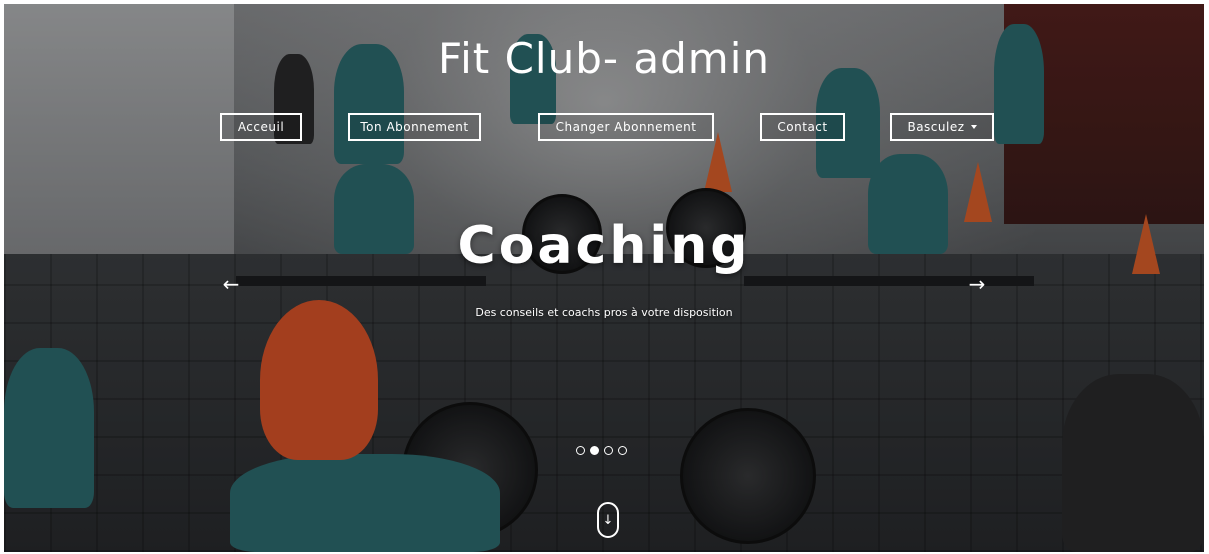 This screenshot has width=1209, height=554. What do you see at coordinates (802, 127) in the screenshot?
I see `nav-item-contact: Contact` at bounding box center [802, 127].